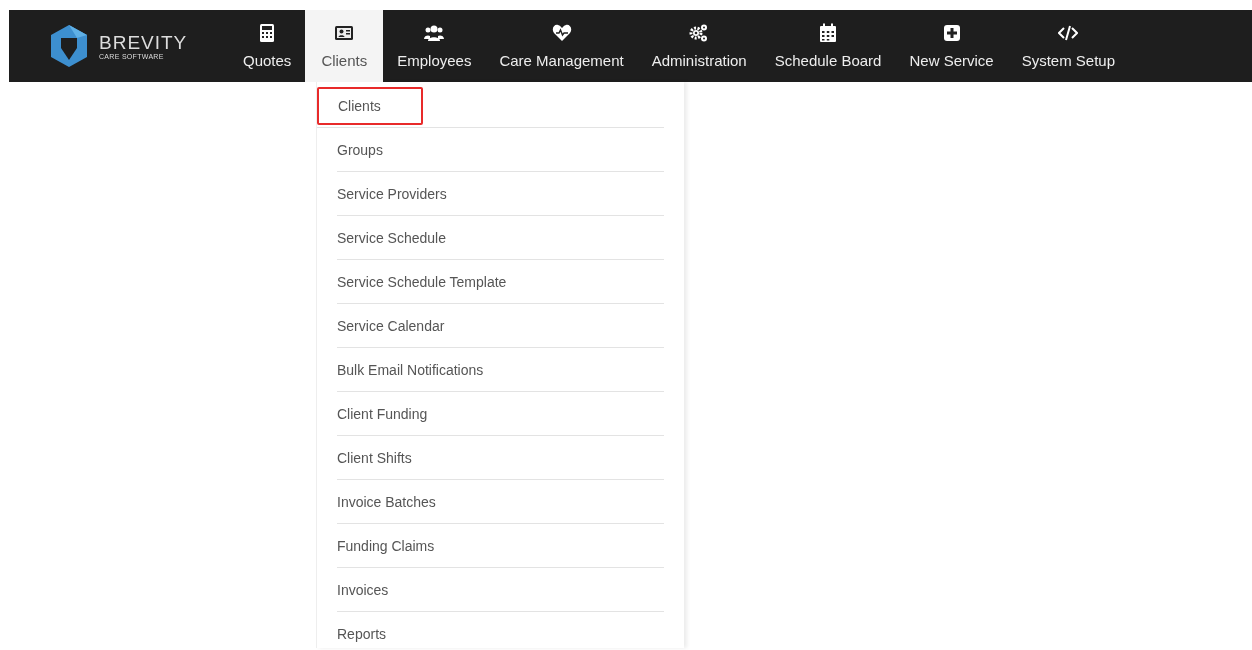 This screenshot has height=650, width=1252. I want to click on nav-tab: Schedule Board, so click(828, 46).